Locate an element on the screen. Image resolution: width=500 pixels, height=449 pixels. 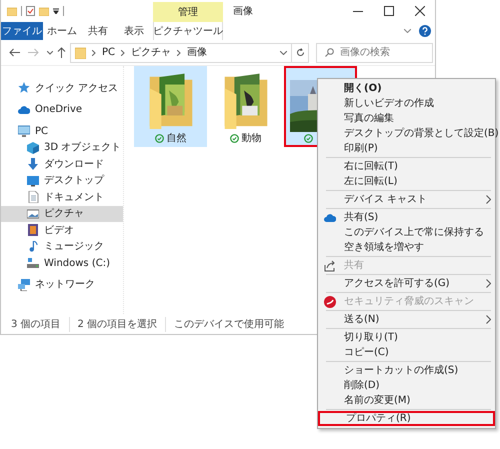
window-title: 画像 is located at coordinates (243, 11).